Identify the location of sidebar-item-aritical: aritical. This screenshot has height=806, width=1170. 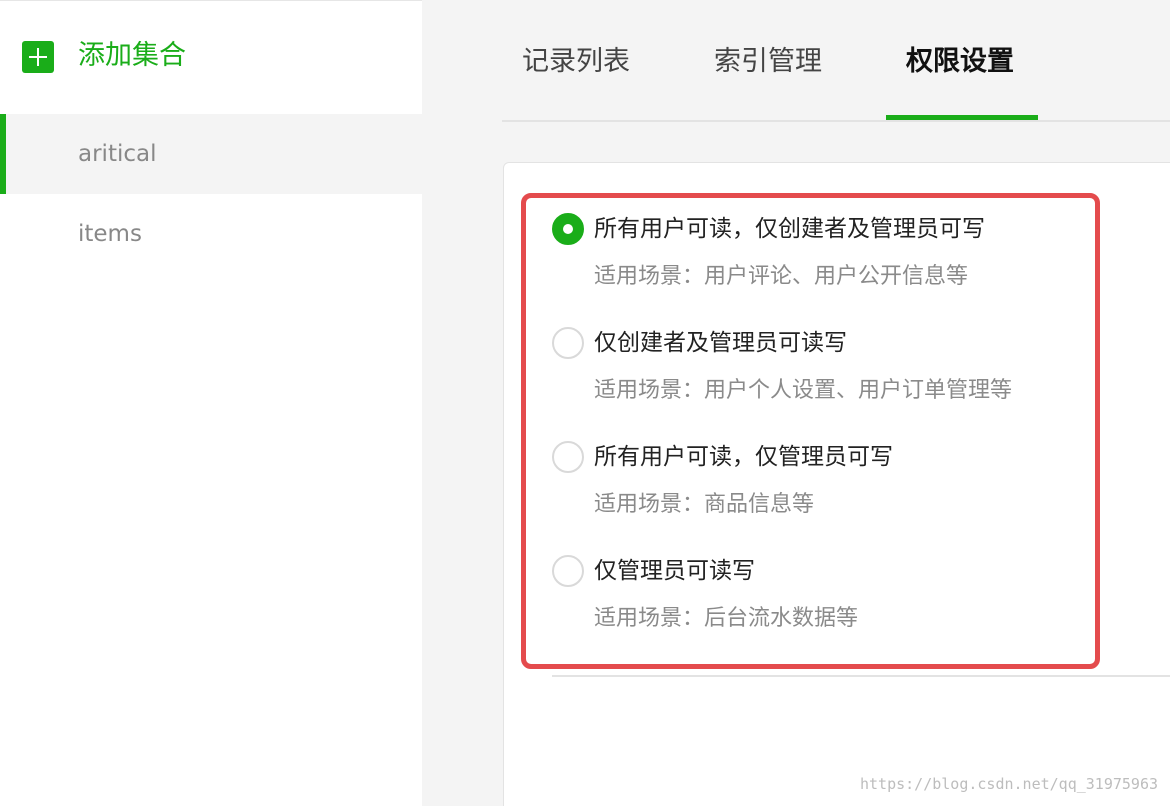
(211, 154).